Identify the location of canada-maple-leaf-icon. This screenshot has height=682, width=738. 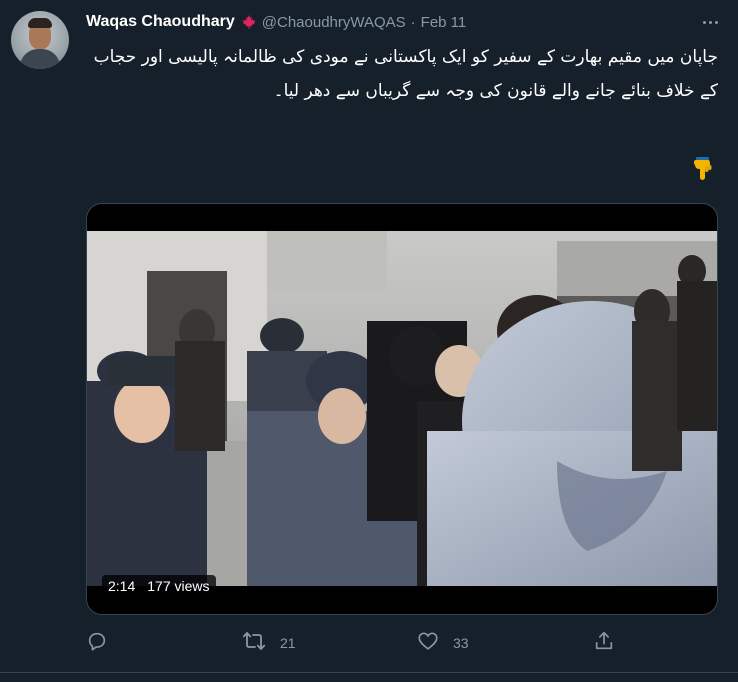
(249, 22).